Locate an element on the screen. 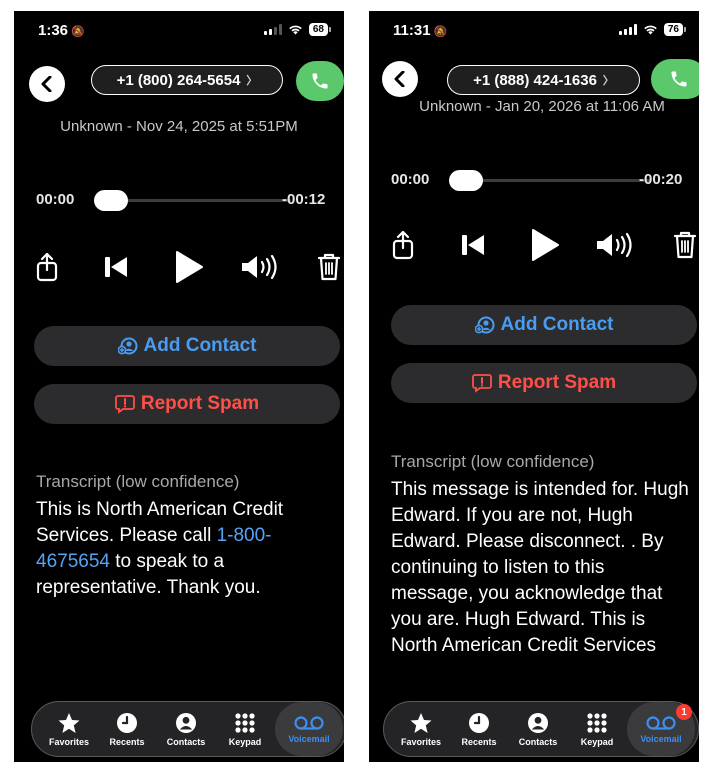 This screenshot has height=772, width=709. status-time: 1:36 🔕 is located at coordinates (61, 30).